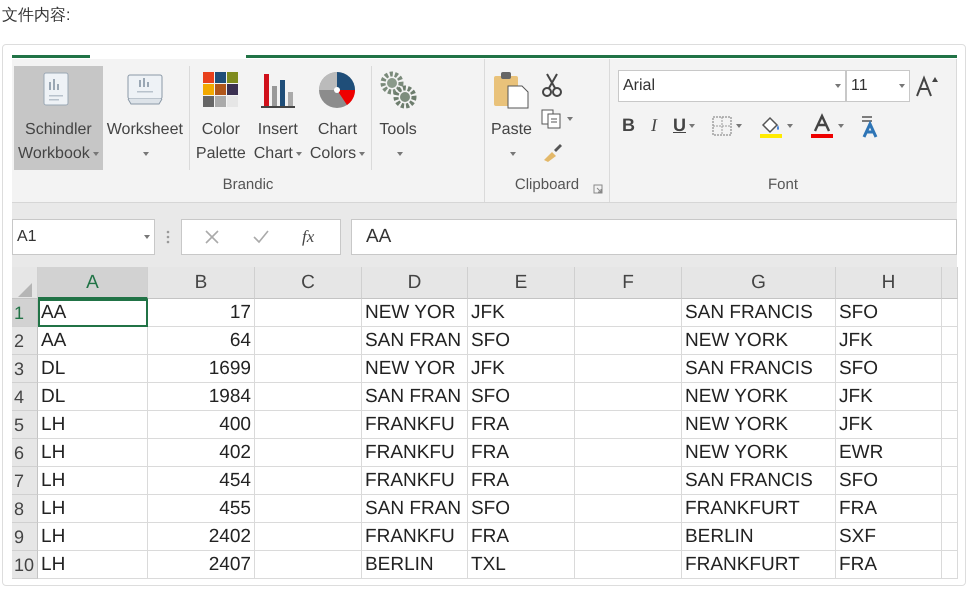  What do you see at coordinates (415, 283) in the screenshot?
I see `column-header: D` at bounding box center [415, 283].